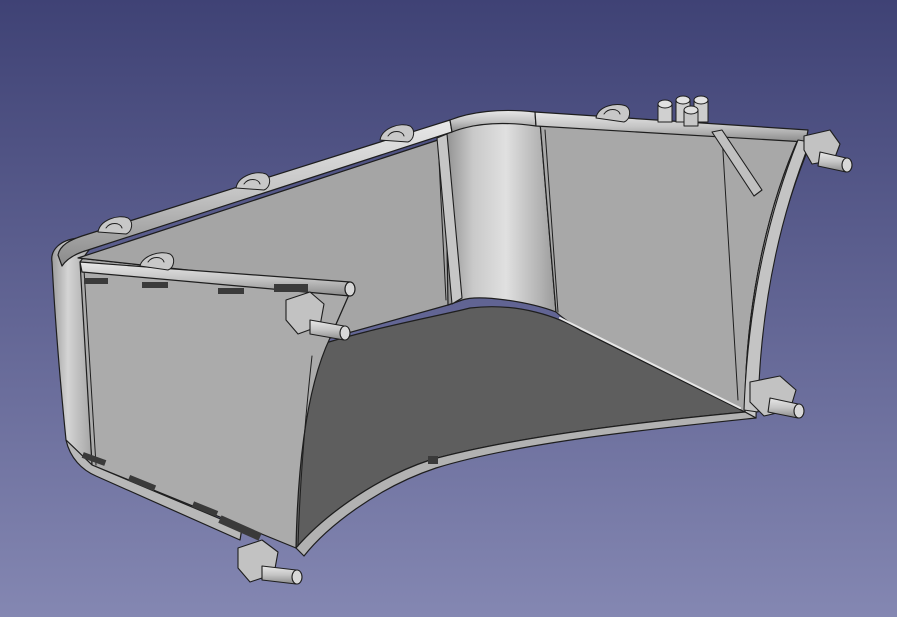 The image size is (897, 617). I want to click on back-cylinder-corner, so click(500, 215).